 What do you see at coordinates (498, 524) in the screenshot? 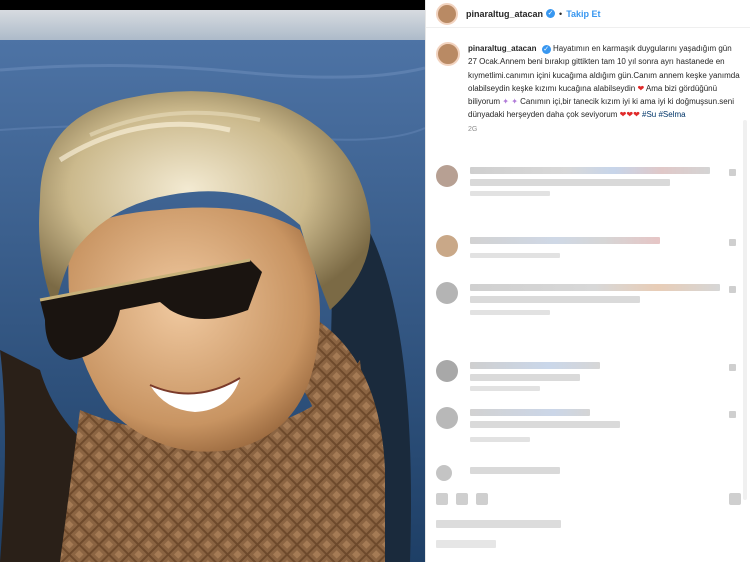
I see `likes-count-blurred` at bounding box center [498, 524].